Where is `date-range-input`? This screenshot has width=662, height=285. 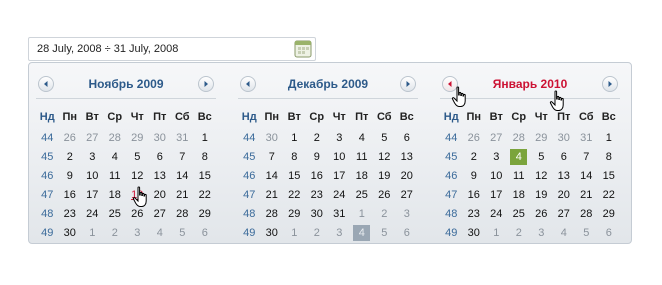
date-range-input is located at coordinates (157, 49).